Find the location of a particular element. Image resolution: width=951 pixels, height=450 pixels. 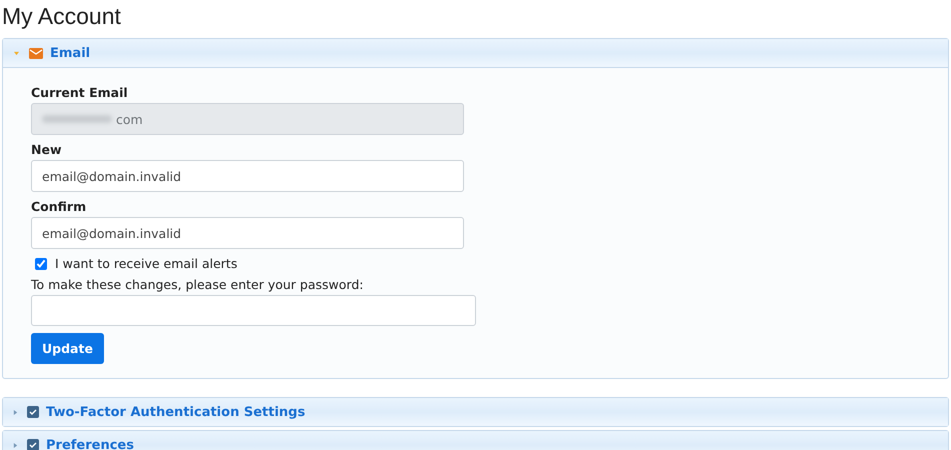

page-title: My Account is located at coordinates (62, 16).